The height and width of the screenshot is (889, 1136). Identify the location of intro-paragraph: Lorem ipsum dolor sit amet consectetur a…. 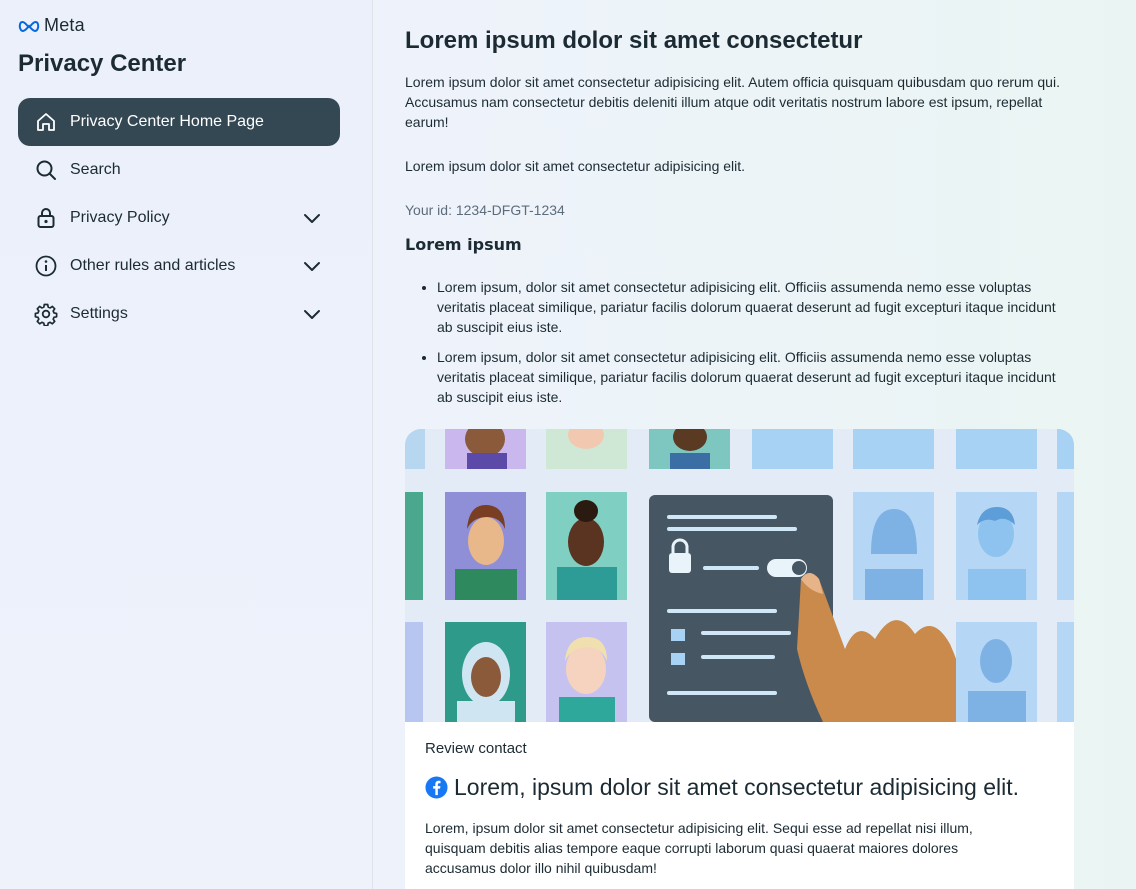
(732, 102).